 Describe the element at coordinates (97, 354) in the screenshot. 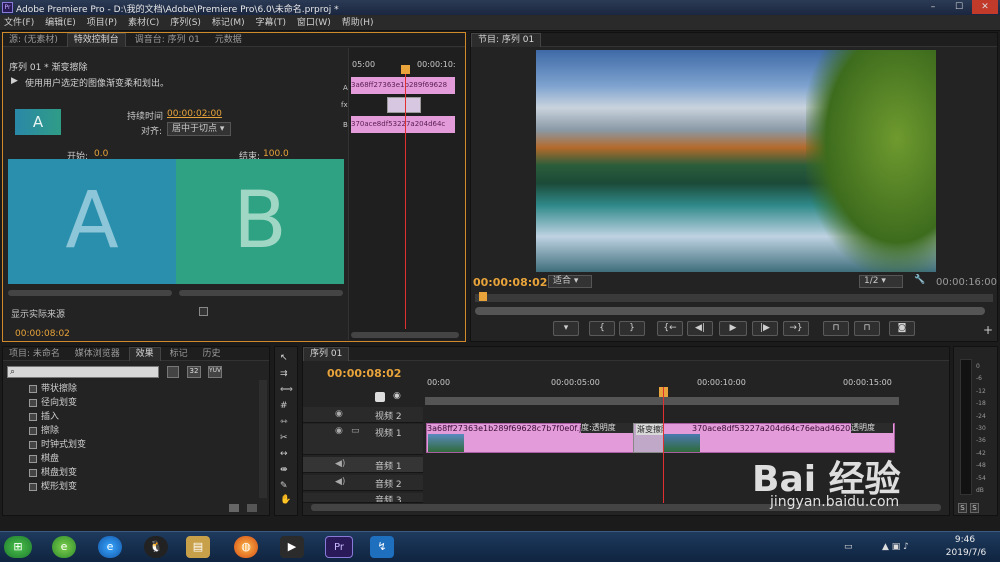

I see `tab-media-browser: 媒体浏览器` at that location.